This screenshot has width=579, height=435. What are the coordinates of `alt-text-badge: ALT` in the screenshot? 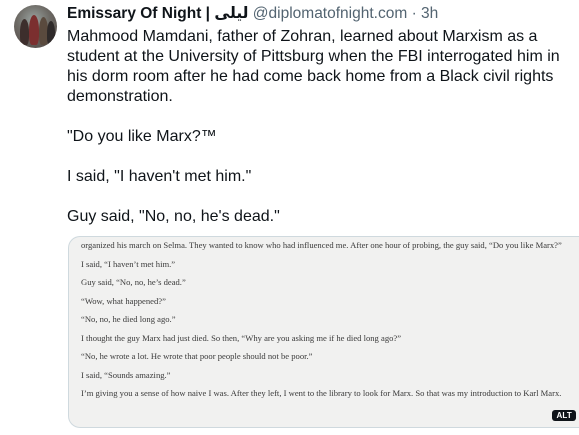 It's located at (564, 415).